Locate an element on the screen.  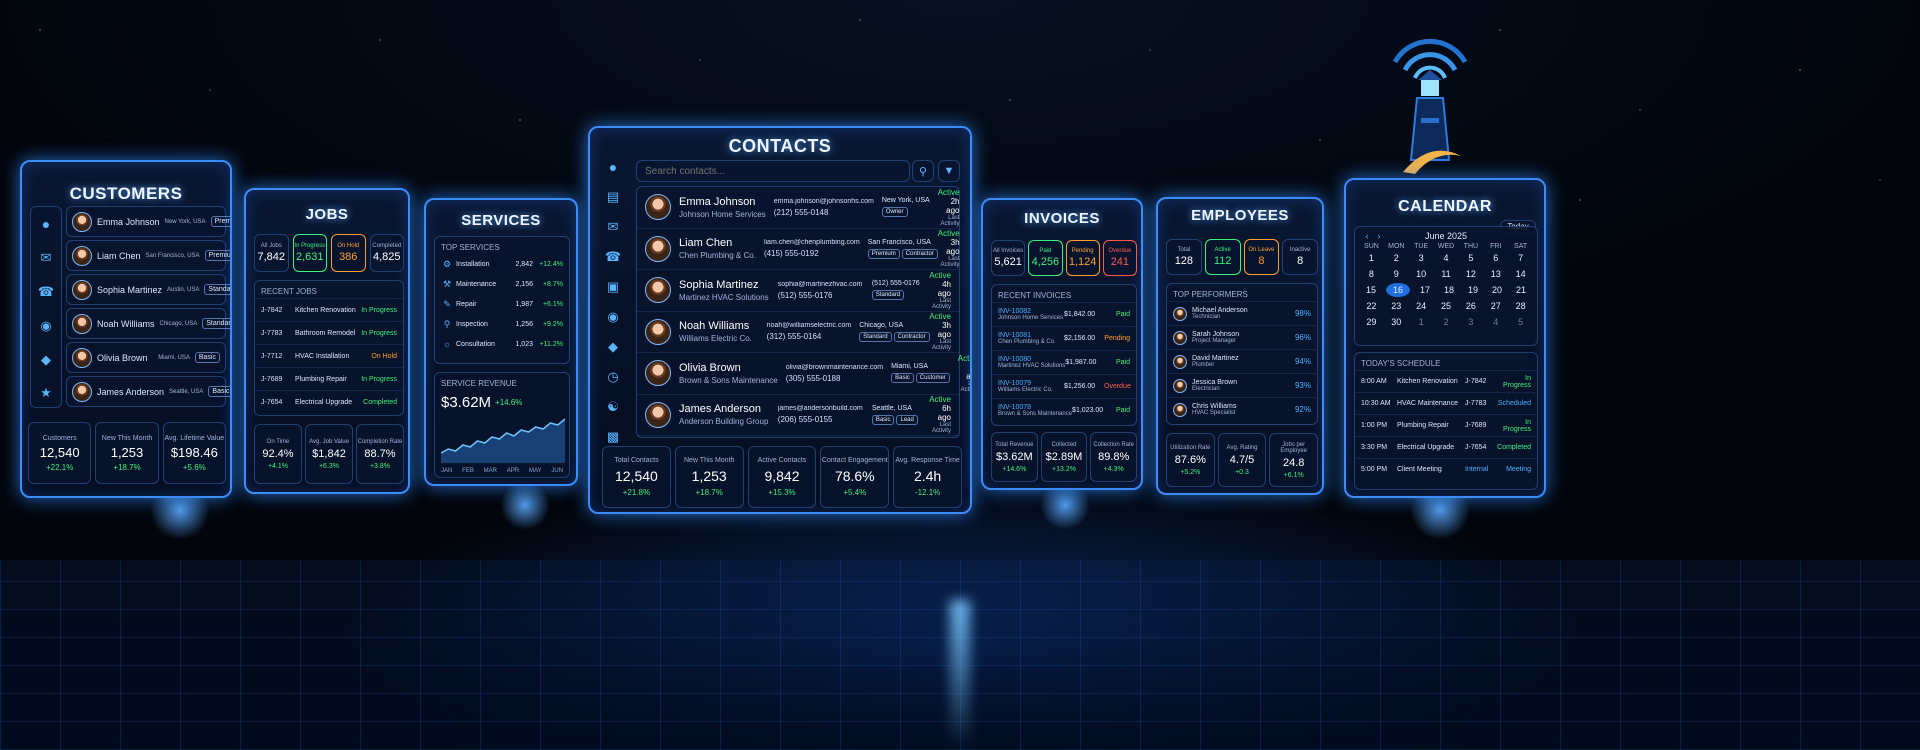
clock-icon: ◷ is located at coordinates (613, 377).